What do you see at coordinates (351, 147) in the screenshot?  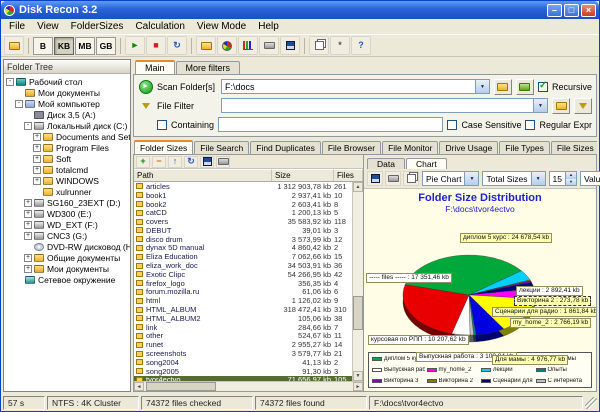 I see `tab-file-browser: File Browser` at bounding box center [351, 147].